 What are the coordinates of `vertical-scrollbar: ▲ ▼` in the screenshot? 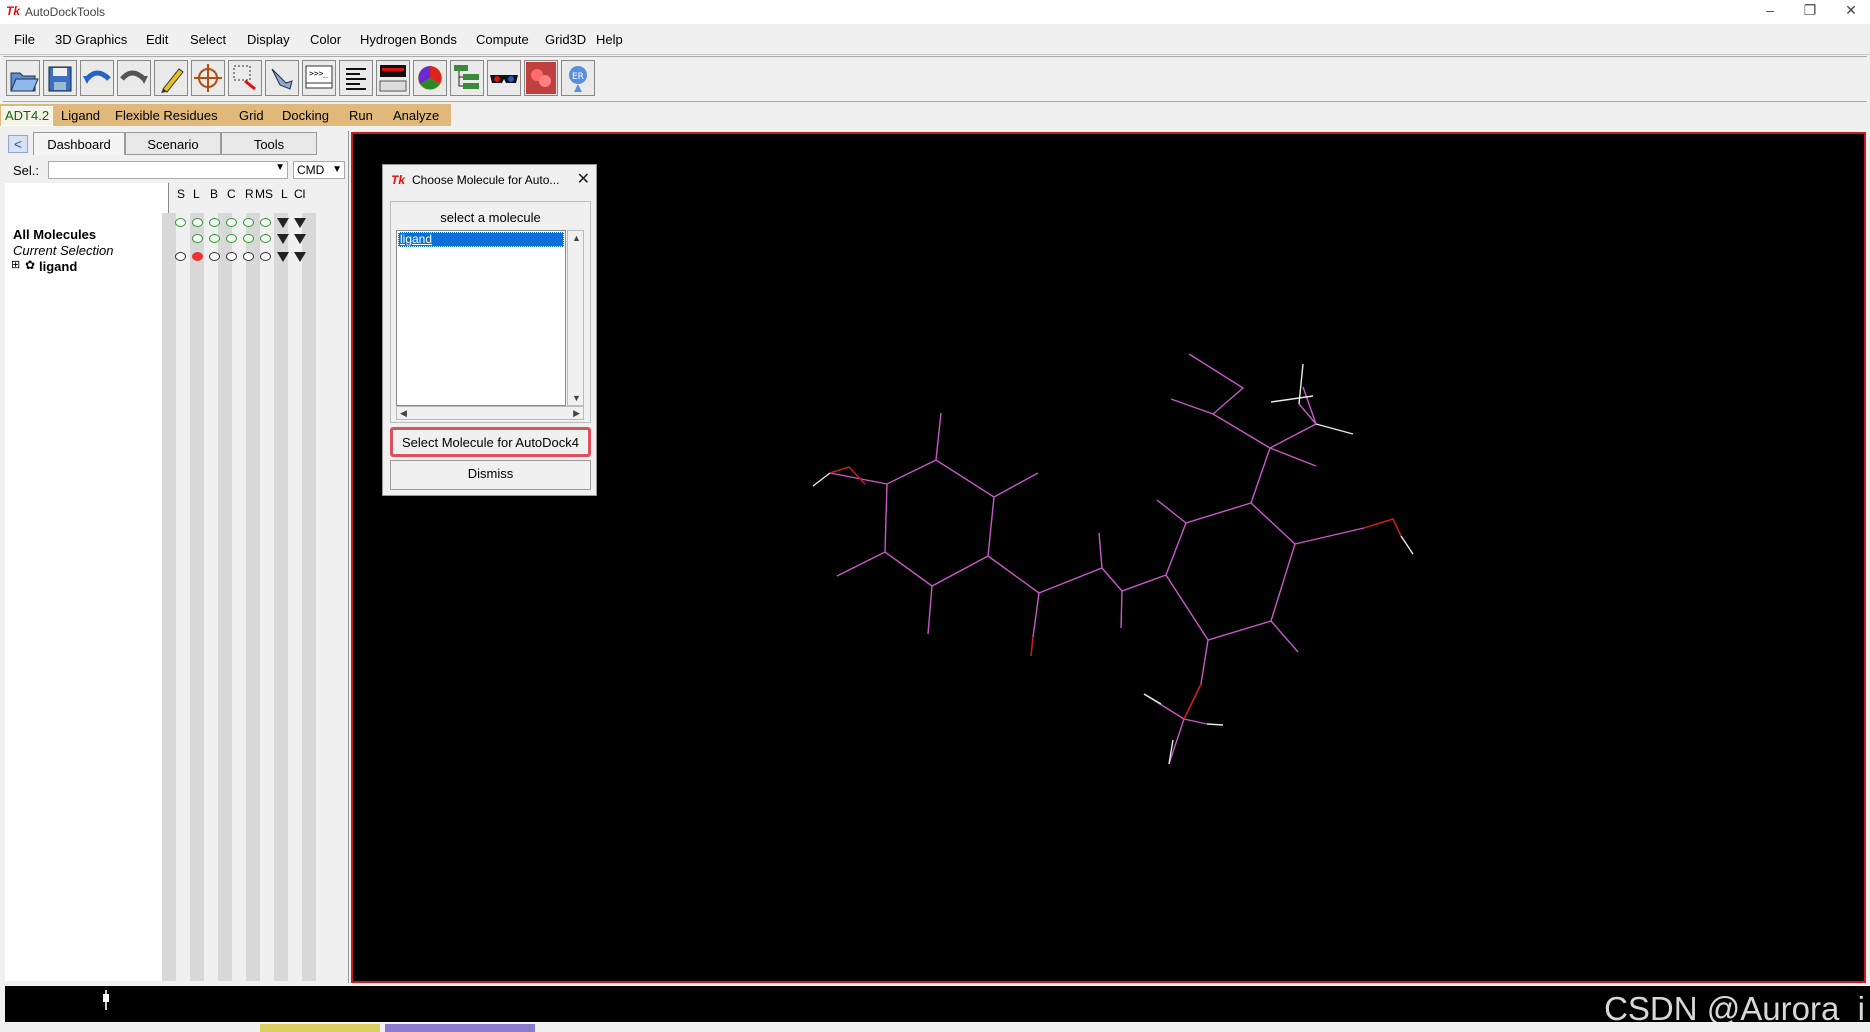 It's located at (575, 318).